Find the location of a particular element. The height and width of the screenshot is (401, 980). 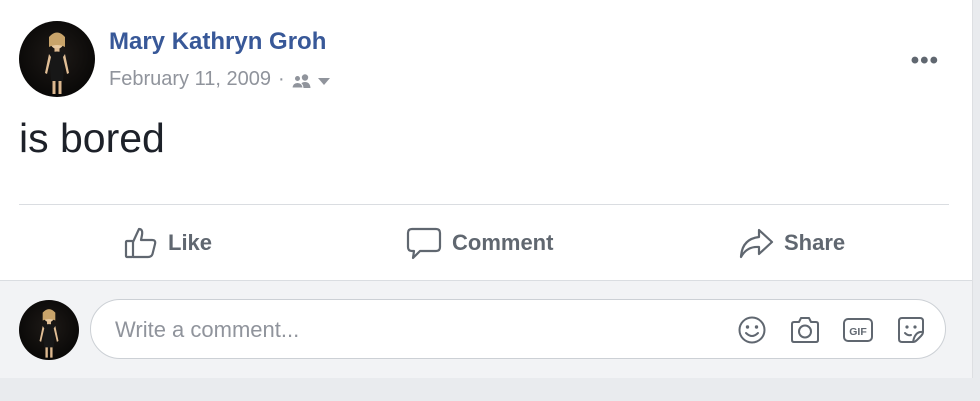

comment-box: GIF is located at coordinates (518, 329).